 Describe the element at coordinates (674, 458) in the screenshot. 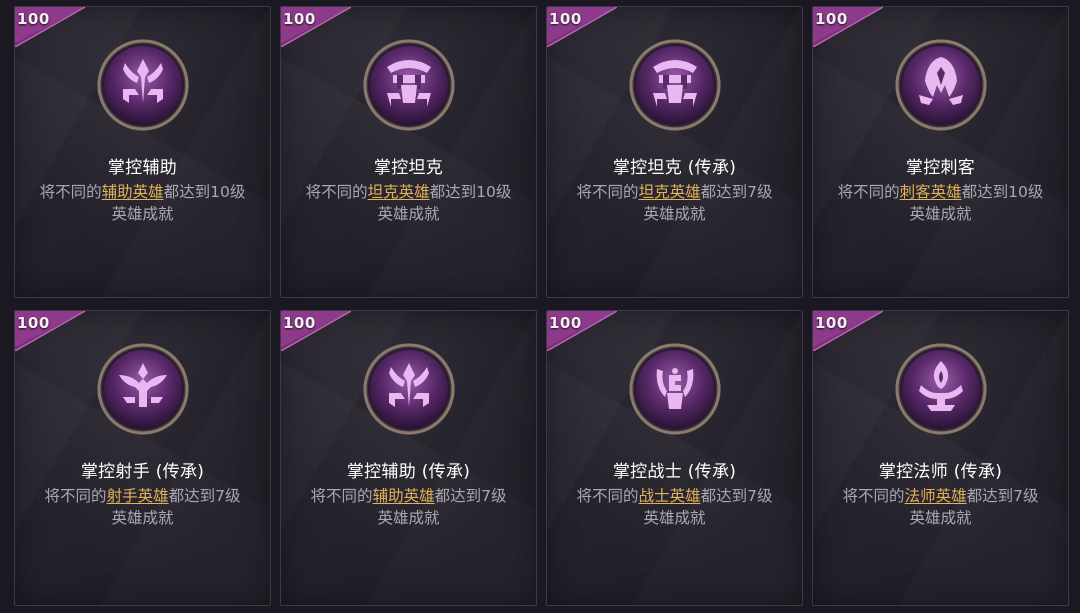

I see `achievement-card: 100 掌控战士 (传承) 将不同的战士英雄都达到7级 英雄成就` at that location.